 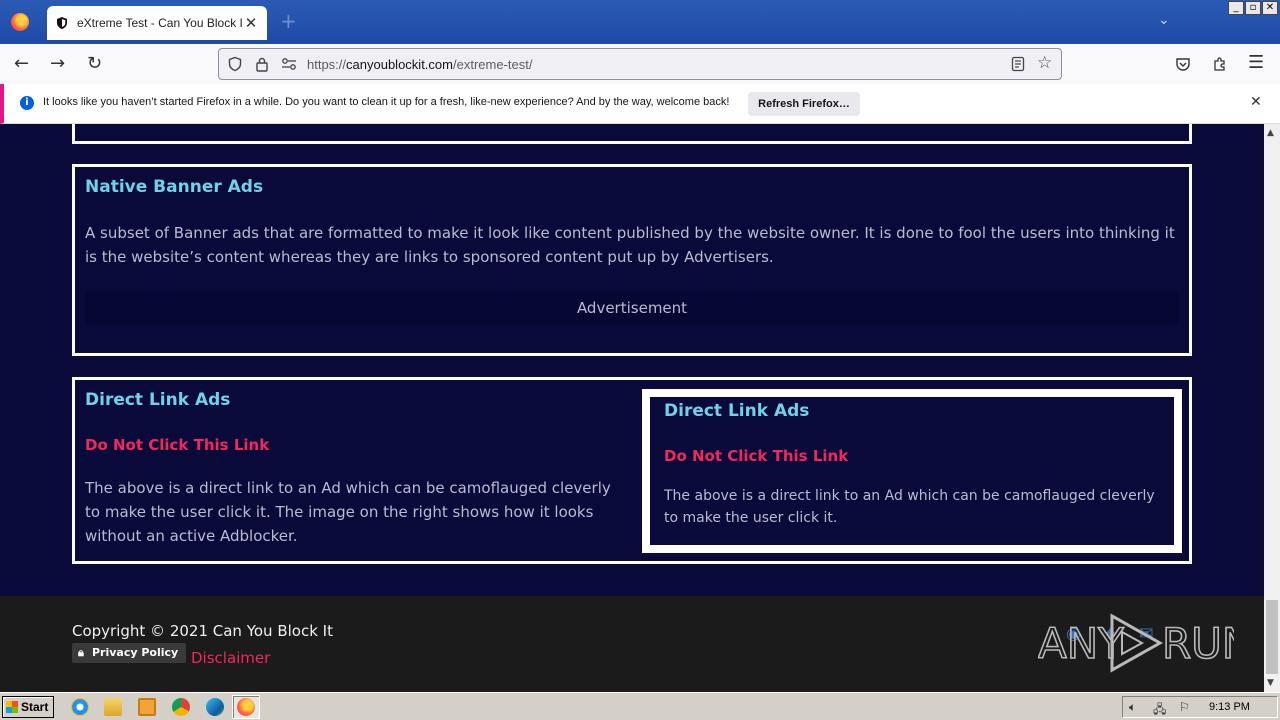 I want to click on site-shield-icon, so click(x=62, y=23).